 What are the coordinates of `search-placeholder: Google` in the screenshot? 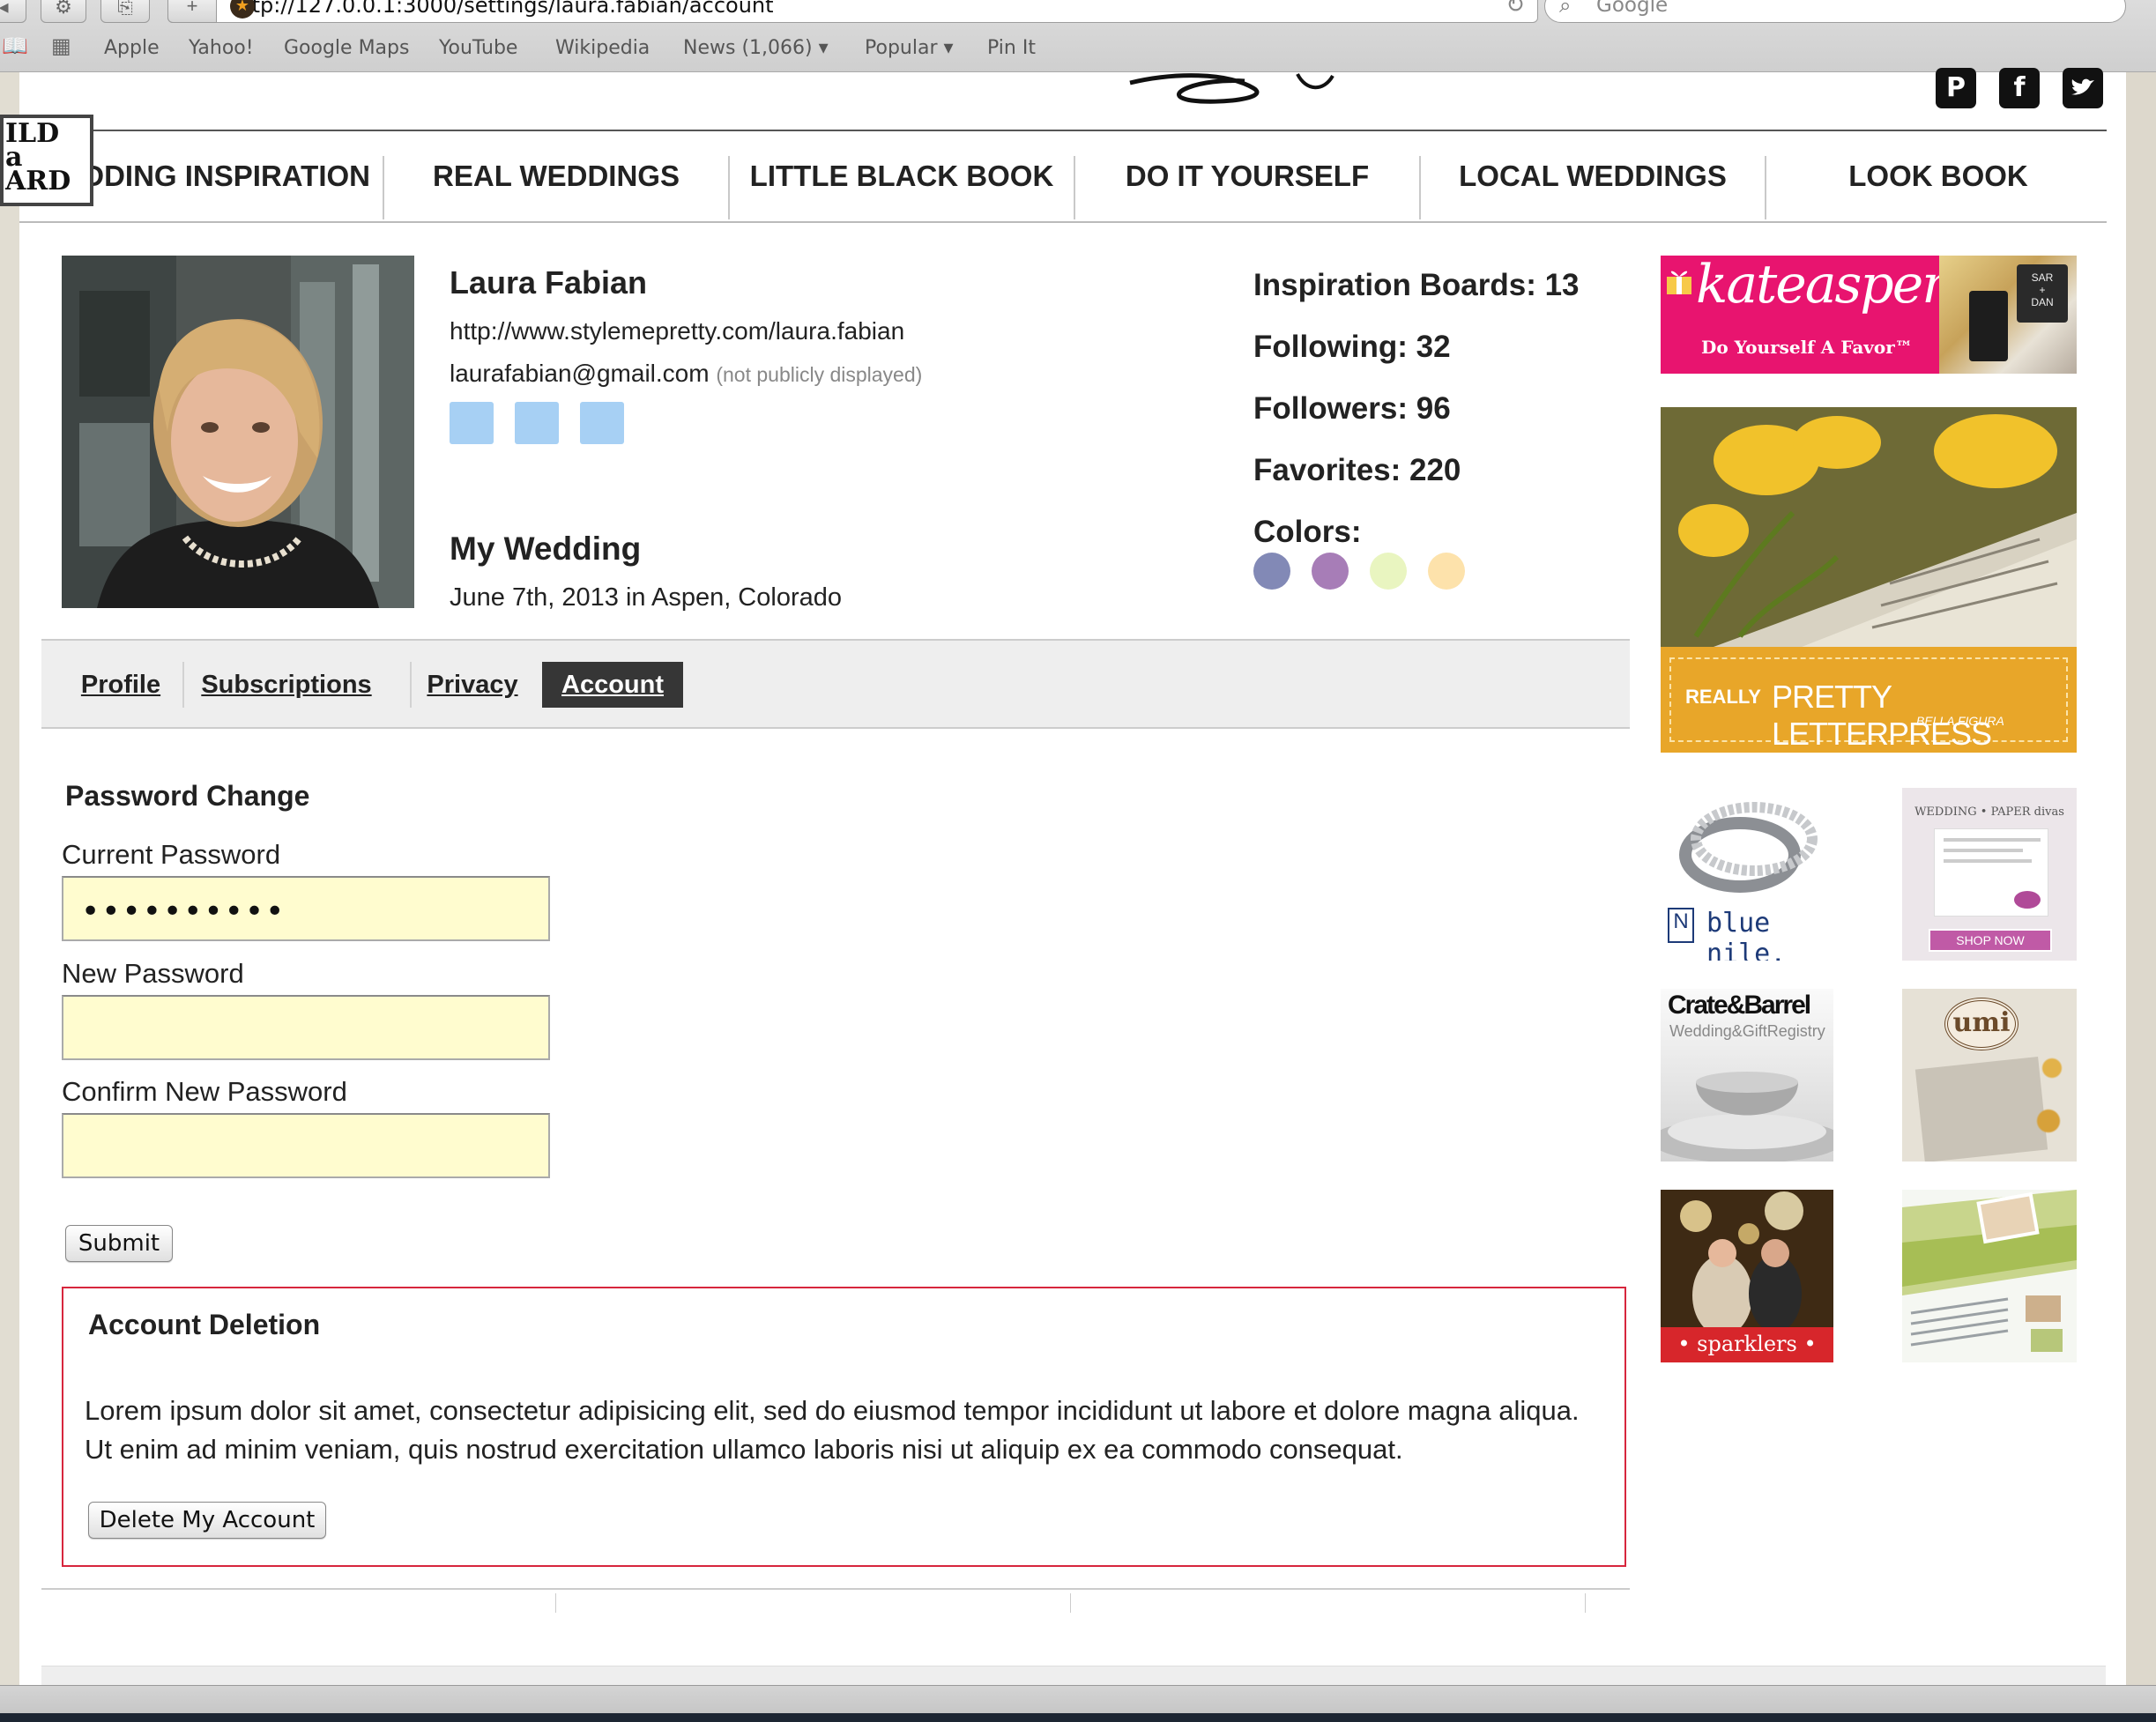 It's located at (1632, 8).